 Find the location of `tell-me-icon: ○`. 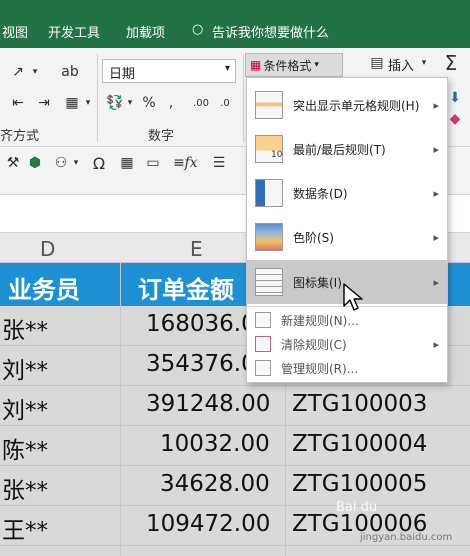

tell-me-icon: ○ is located at coordinates (197, 29).